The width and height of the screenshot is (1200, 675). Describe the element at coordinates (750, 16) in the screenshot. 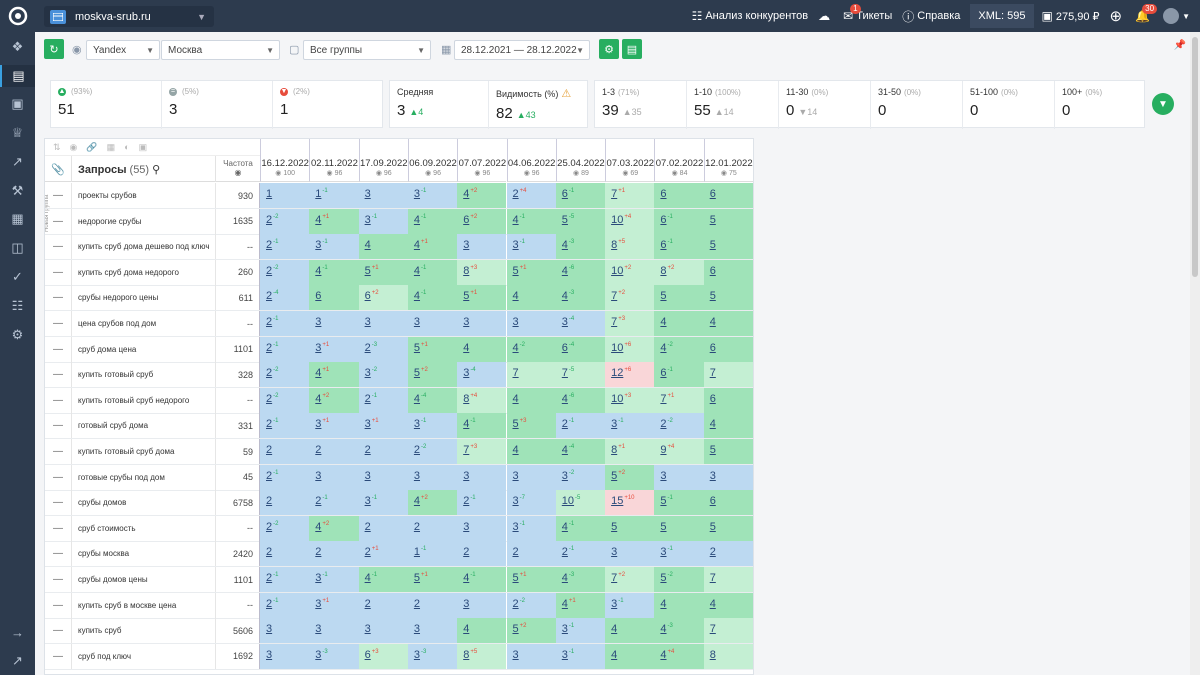

I see `competitors-link: ☷ Анализ конкурентов` at that location.